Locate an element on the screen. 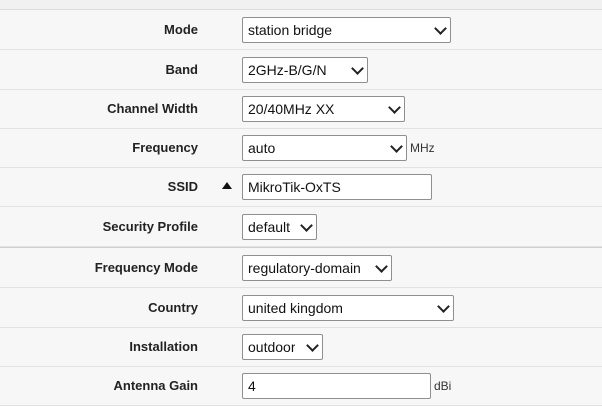 The width and height of the screenshot is (602, 406). row-ssid: SSID MikroTik-OxTS is located at coordinates (301, 187).